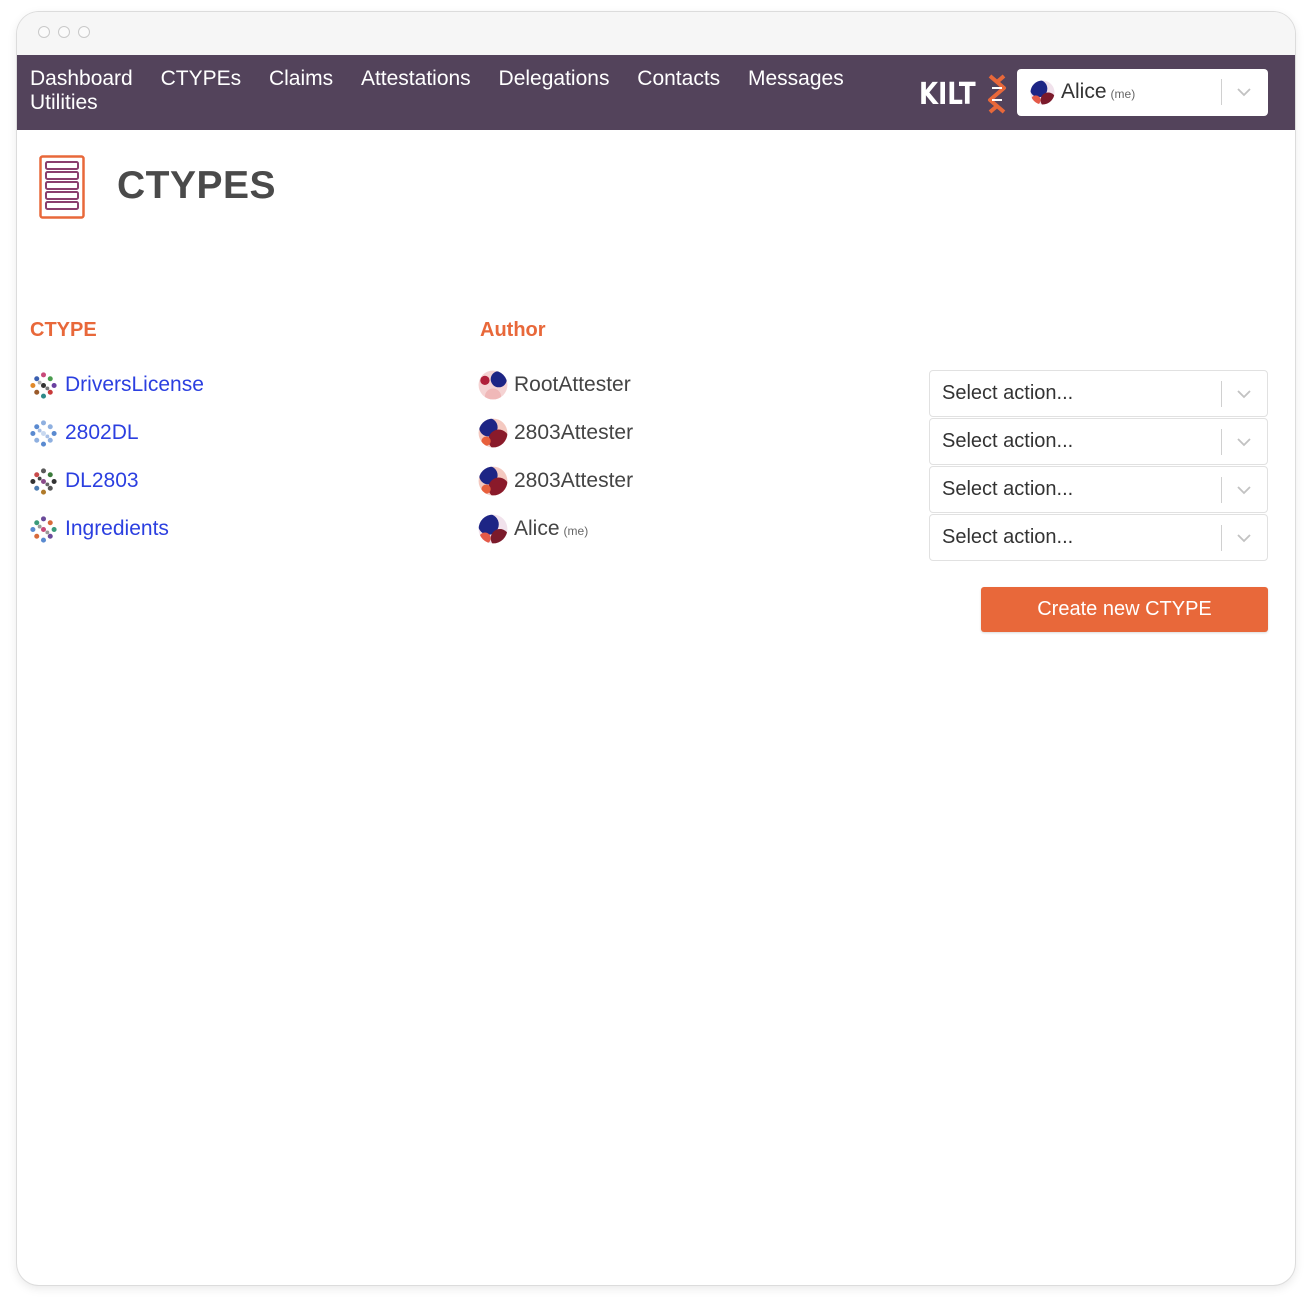 The image size is (1312, 1307). Describe the element at coordinates (301, 79) in the screenshot. I see `nav-link-claims: Claims` at that location.